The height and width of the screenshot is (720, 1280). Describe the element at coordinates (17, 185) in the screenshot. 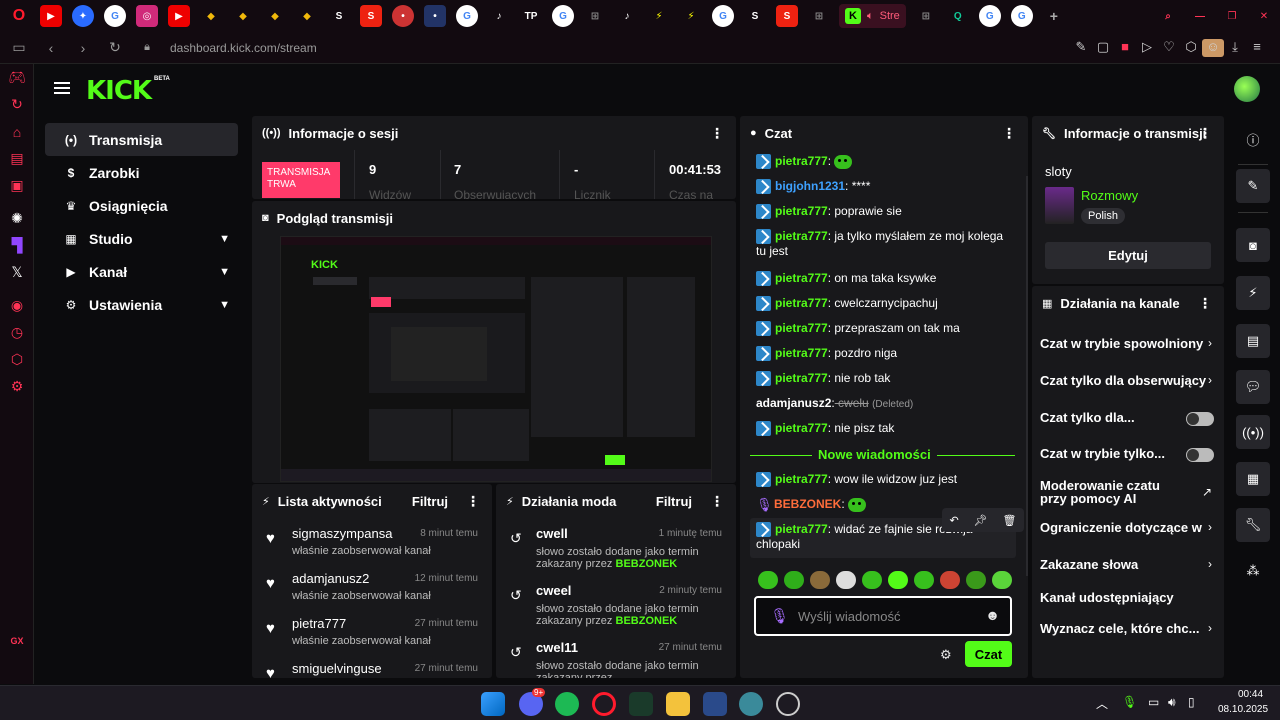

I see `news-icon: ▣` at that location.